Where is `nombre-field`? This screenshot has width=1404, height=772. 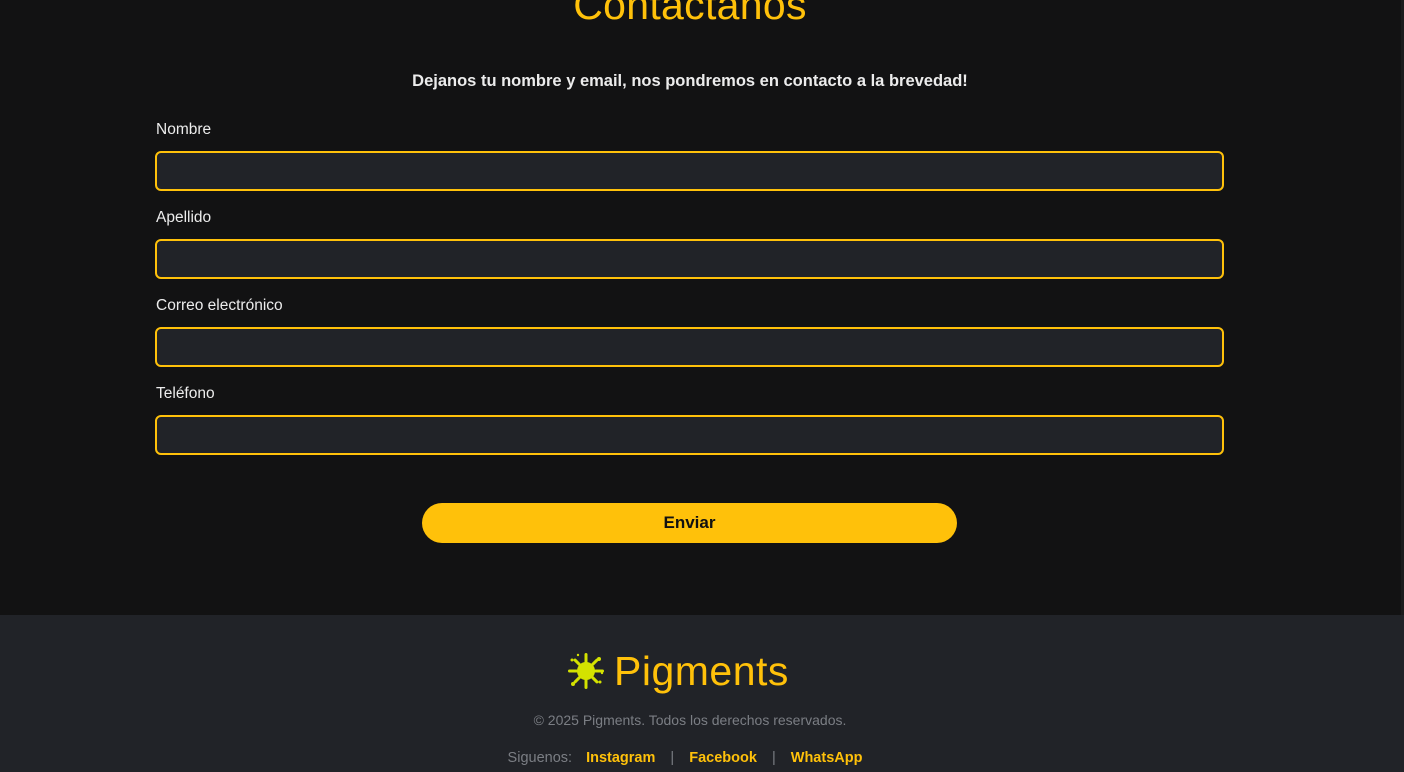 nombre-field is located at coordinates (689, 171).